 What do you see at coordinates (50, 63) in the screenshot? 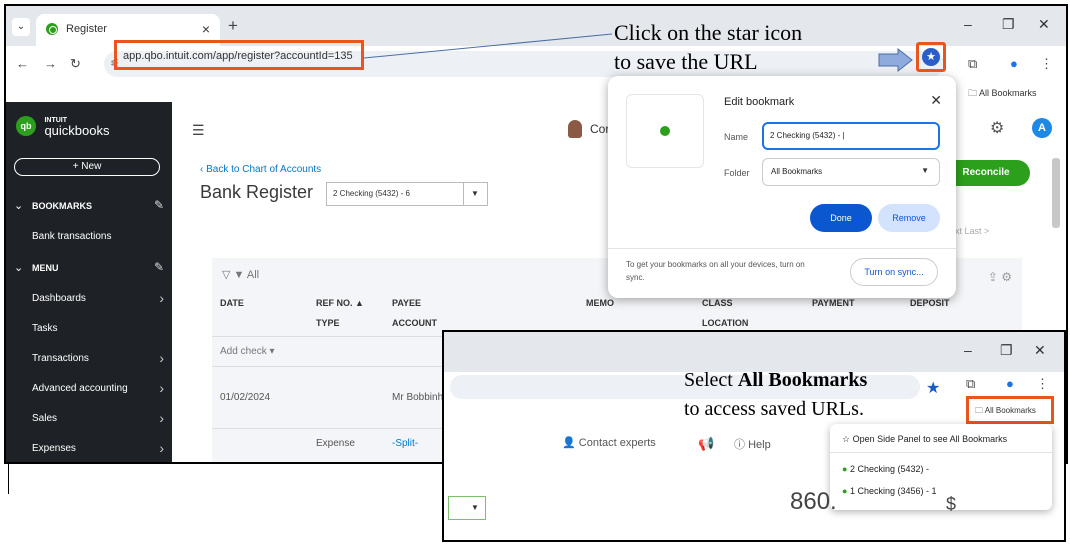
I see `forward-icon: →` at bounding box center [50, 63].